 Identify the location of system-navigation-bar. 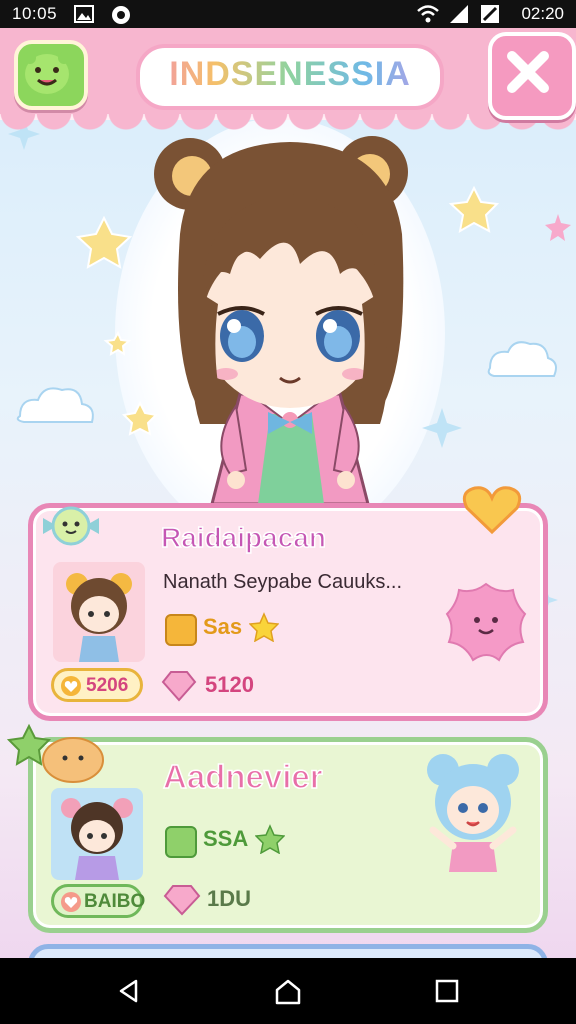
(288, 991).